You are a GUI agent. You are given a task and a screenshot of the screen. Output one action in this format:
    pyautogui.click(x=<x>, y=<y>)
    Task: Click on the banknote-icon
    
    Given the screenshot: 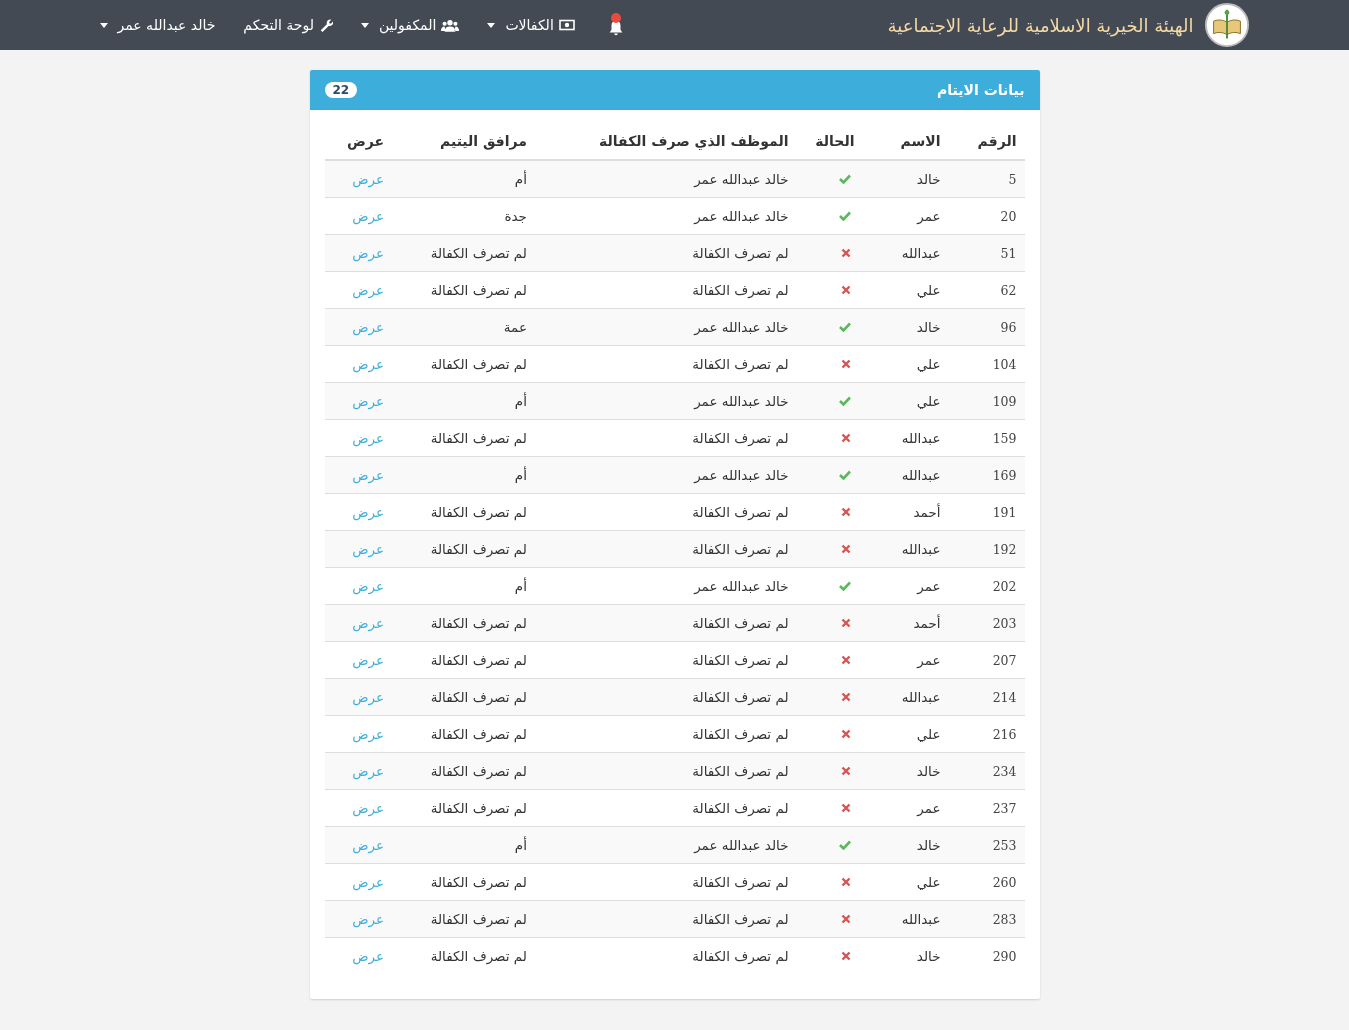 What is the action you would take?
    pyautogui.click(x=566, y=25)
    